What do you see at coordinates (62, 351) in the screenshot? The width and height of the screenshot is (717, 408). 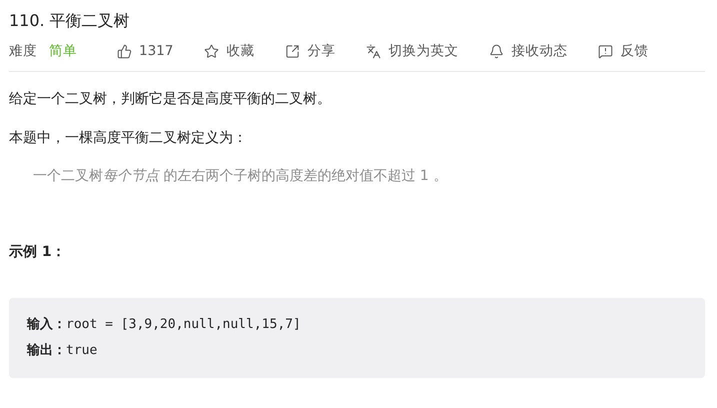 I see `code-line: 输出：true` at bounding box center [62, 351].